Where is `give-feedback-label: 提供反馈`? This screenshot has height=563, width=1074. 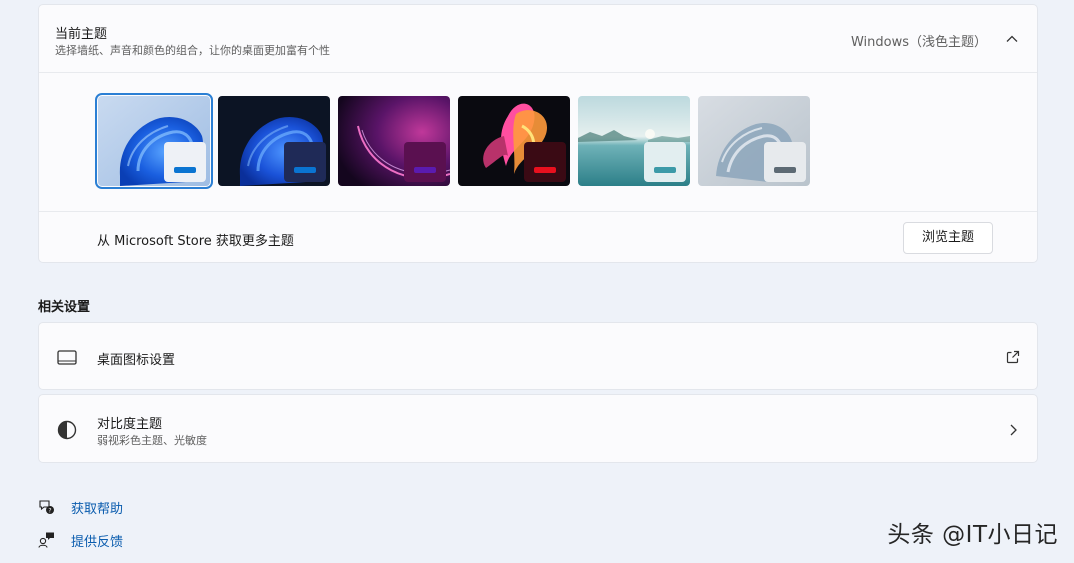
give-feedback-label: 提供反馈 is located at coordinates (97, 542).